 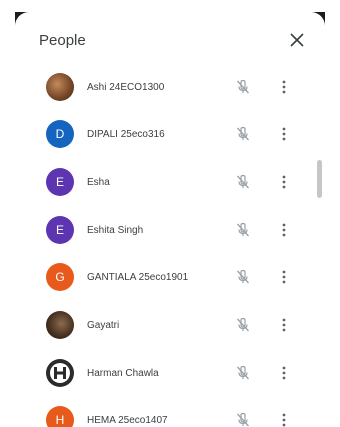 I want to click on participant-name: Esha, so click(x=98, y=182).